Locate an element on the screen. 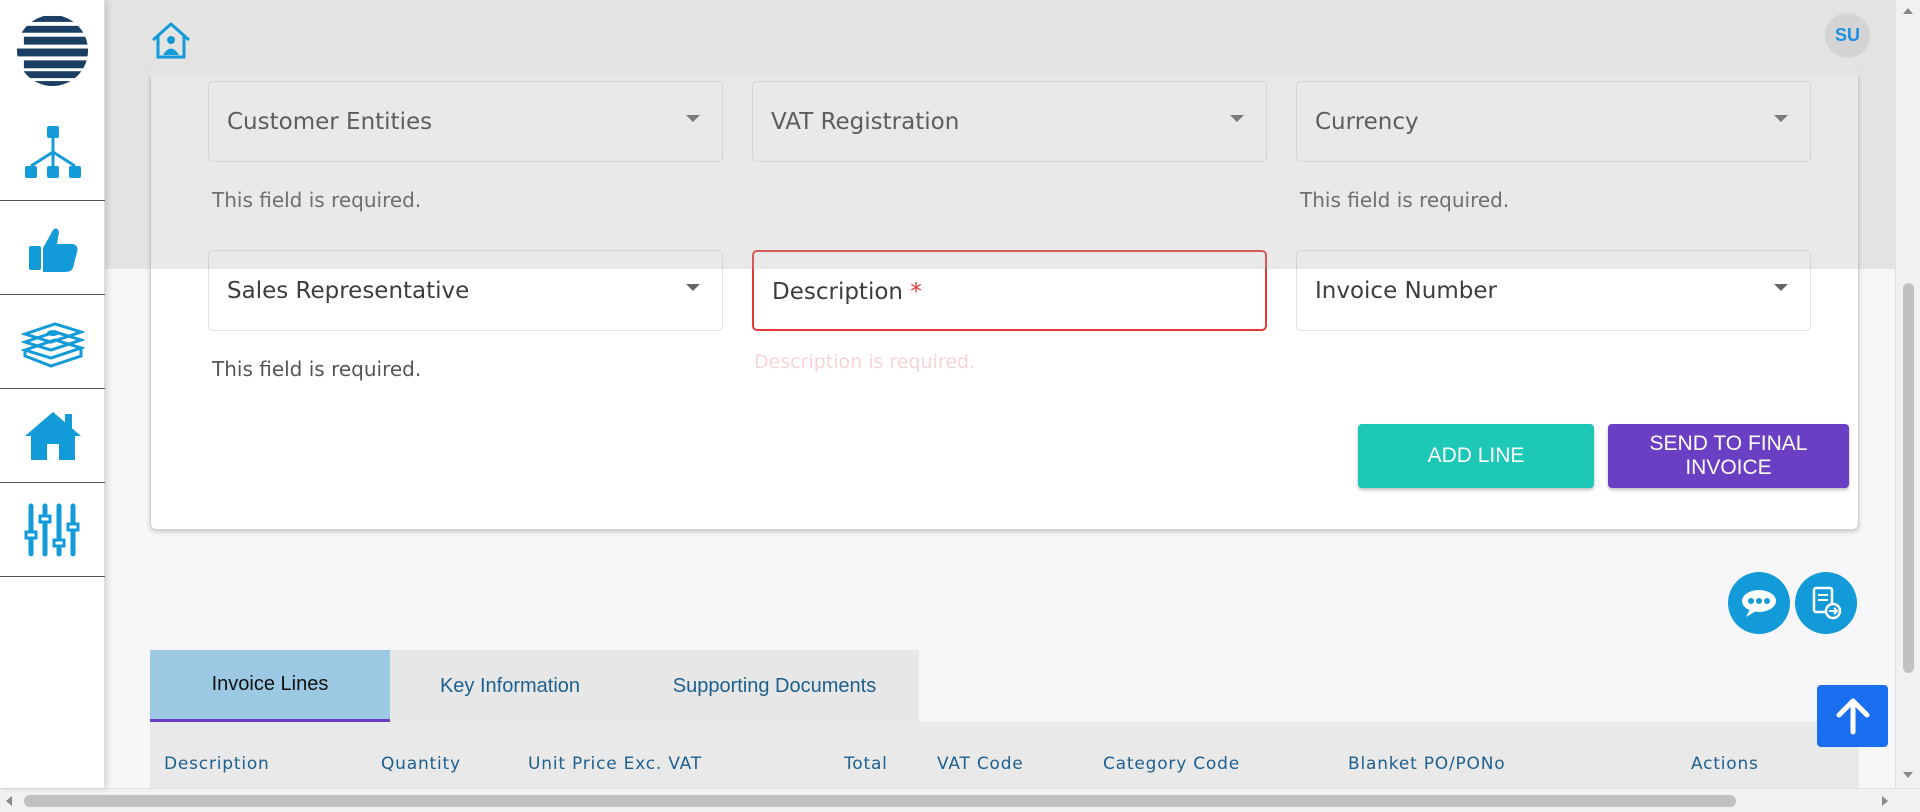 The height and width of the screenshot is (812, 1920). customer-entities-select: Customer Entities is located at coordinates (465, 121).